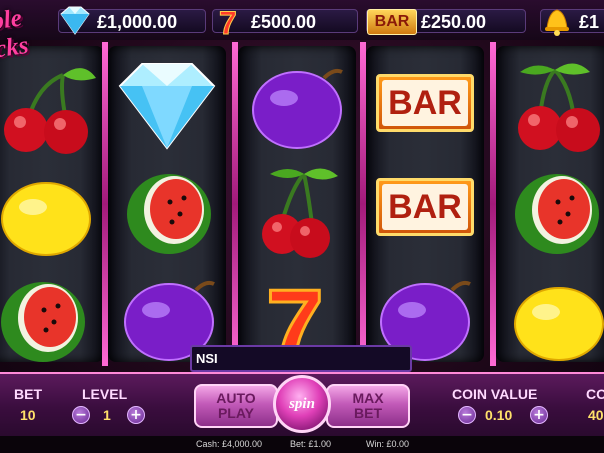 This screenshot has width=604, height=453. Describe the element at coordinates (388, 444) in the screenshot. I see `win-status: Win: £0.00` at that location.